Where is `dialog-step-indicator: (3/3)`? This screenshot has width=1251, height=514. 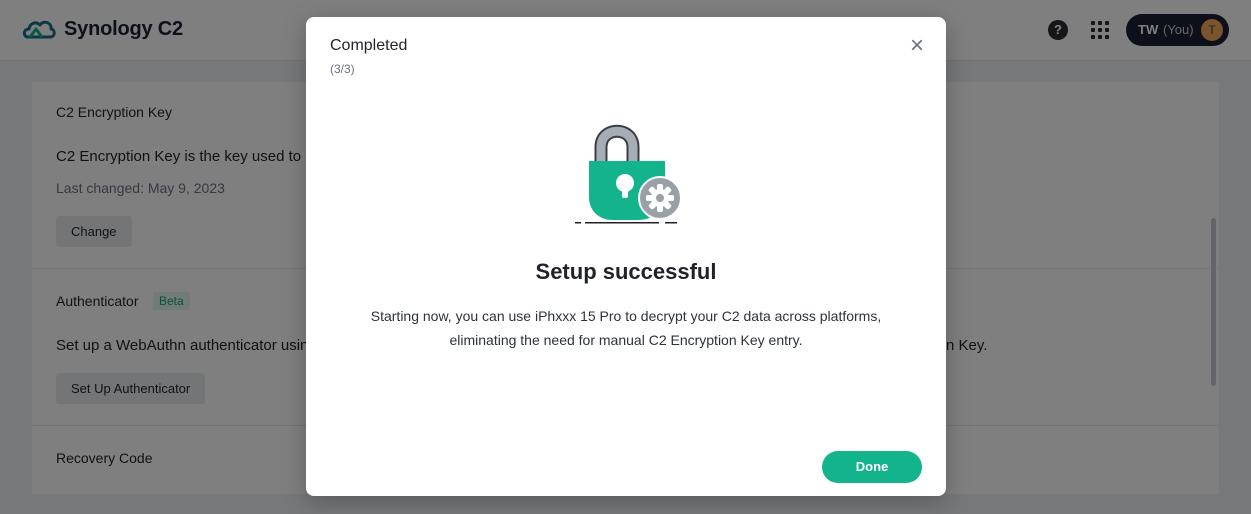
dialog-step-indicator: (3/3) is located at coordinates (342, 69).